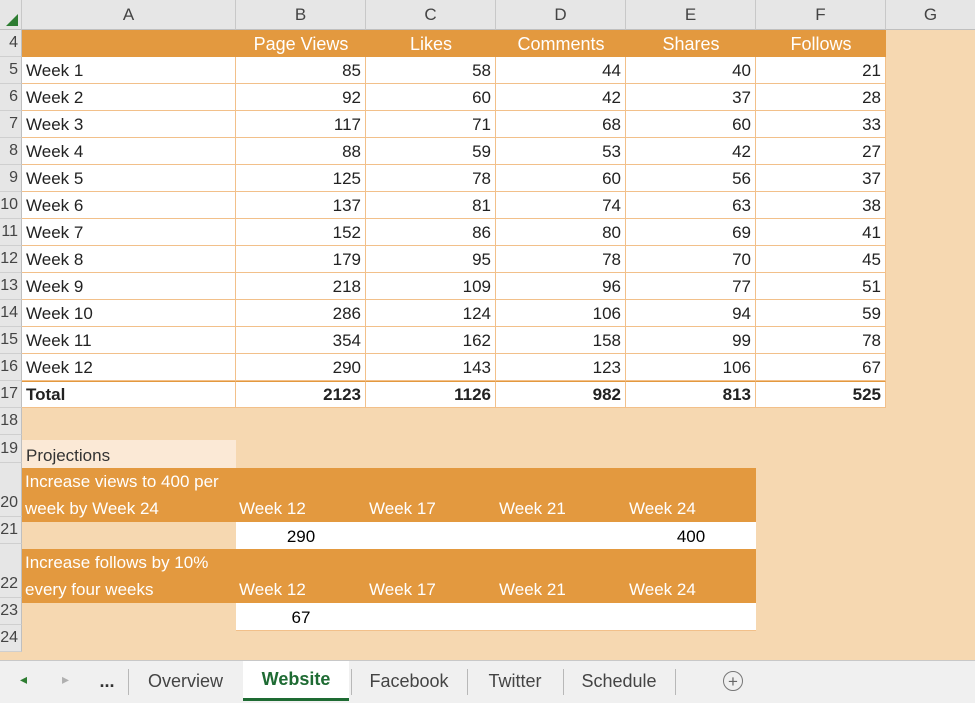 The width and height of the screenshot is (975, 703). What do you see at coordinates (11, 394) in the screenshot?
I see `row-header: 17` at bounding box center [11, 394].